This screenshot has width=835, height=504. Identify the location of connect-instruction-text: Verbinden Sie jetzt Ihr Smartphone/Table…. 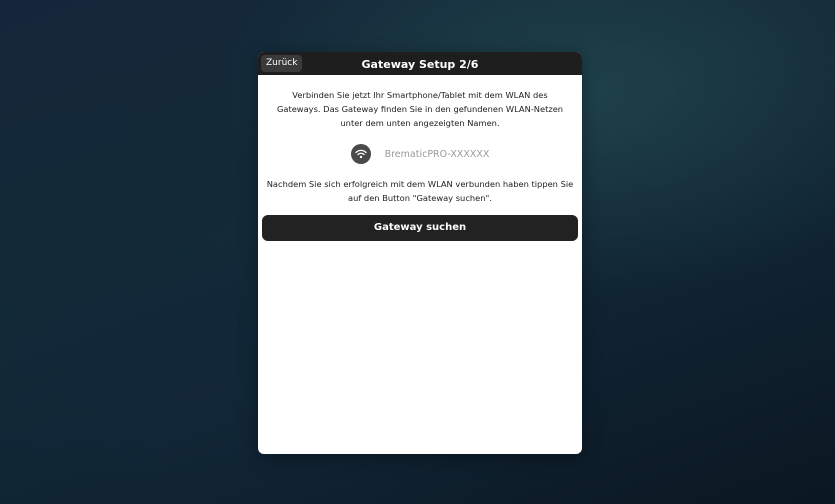
(420, 109).